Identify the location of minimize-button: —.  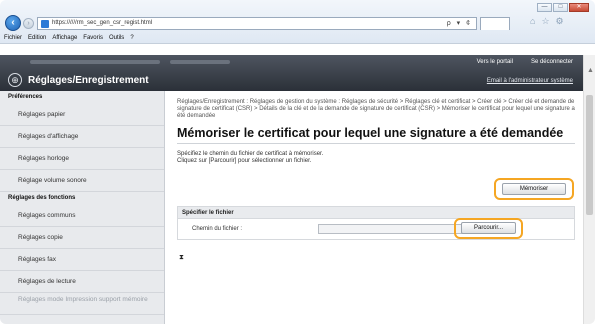
(544, 7).